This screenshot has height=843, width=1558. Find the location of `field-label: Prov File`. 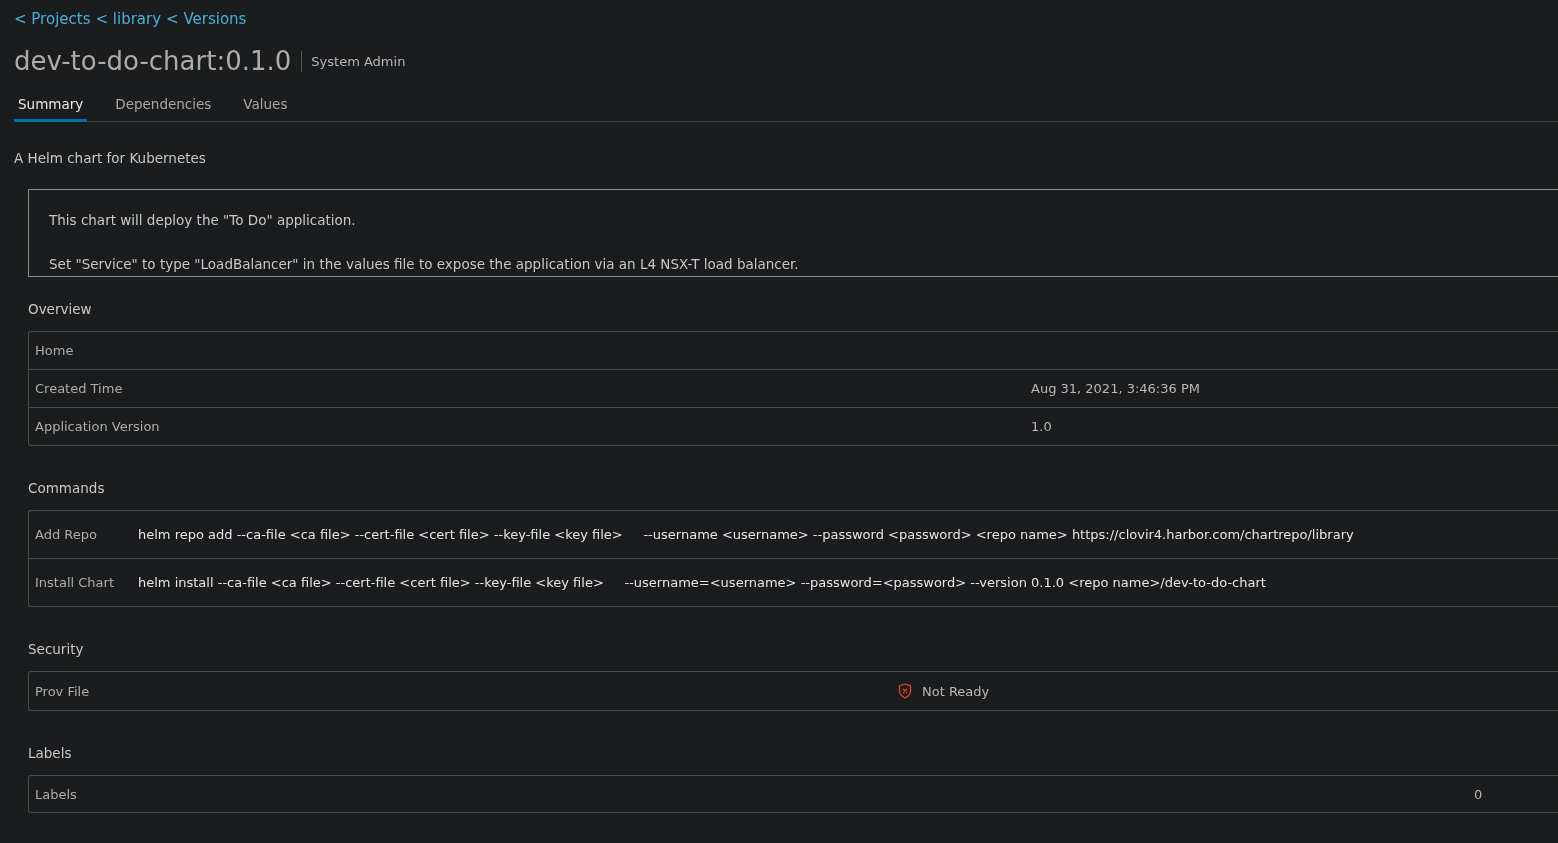

field-label: Prov File is located at coordinates (62, 691).